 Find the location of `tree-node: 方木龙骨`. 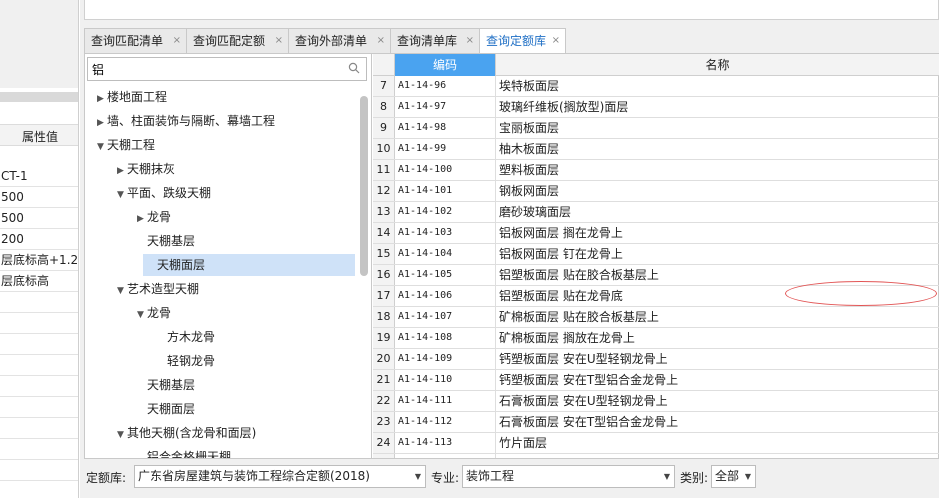

tree-node: 方木龙骨 is located at coordinates (186, 337).